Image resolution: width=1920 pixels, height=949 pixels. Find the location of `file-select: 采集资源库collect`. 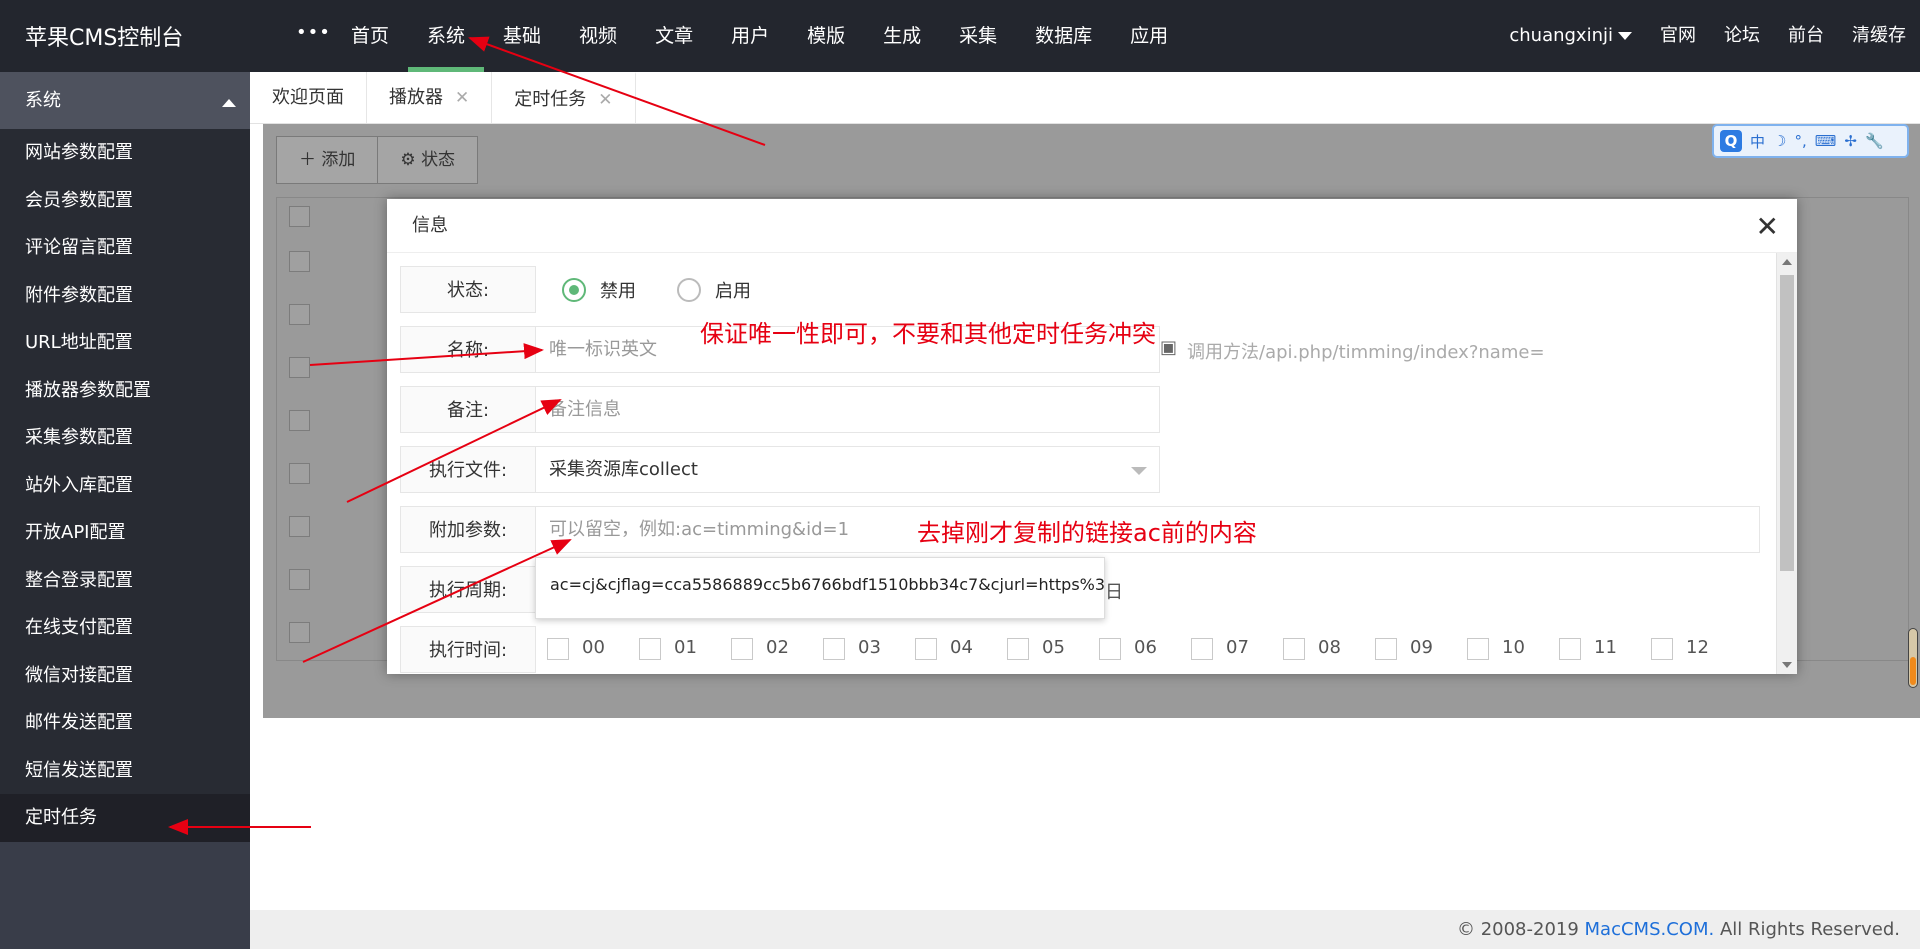

file-select: 采集资源库collect is located at coordinates (847, 469).